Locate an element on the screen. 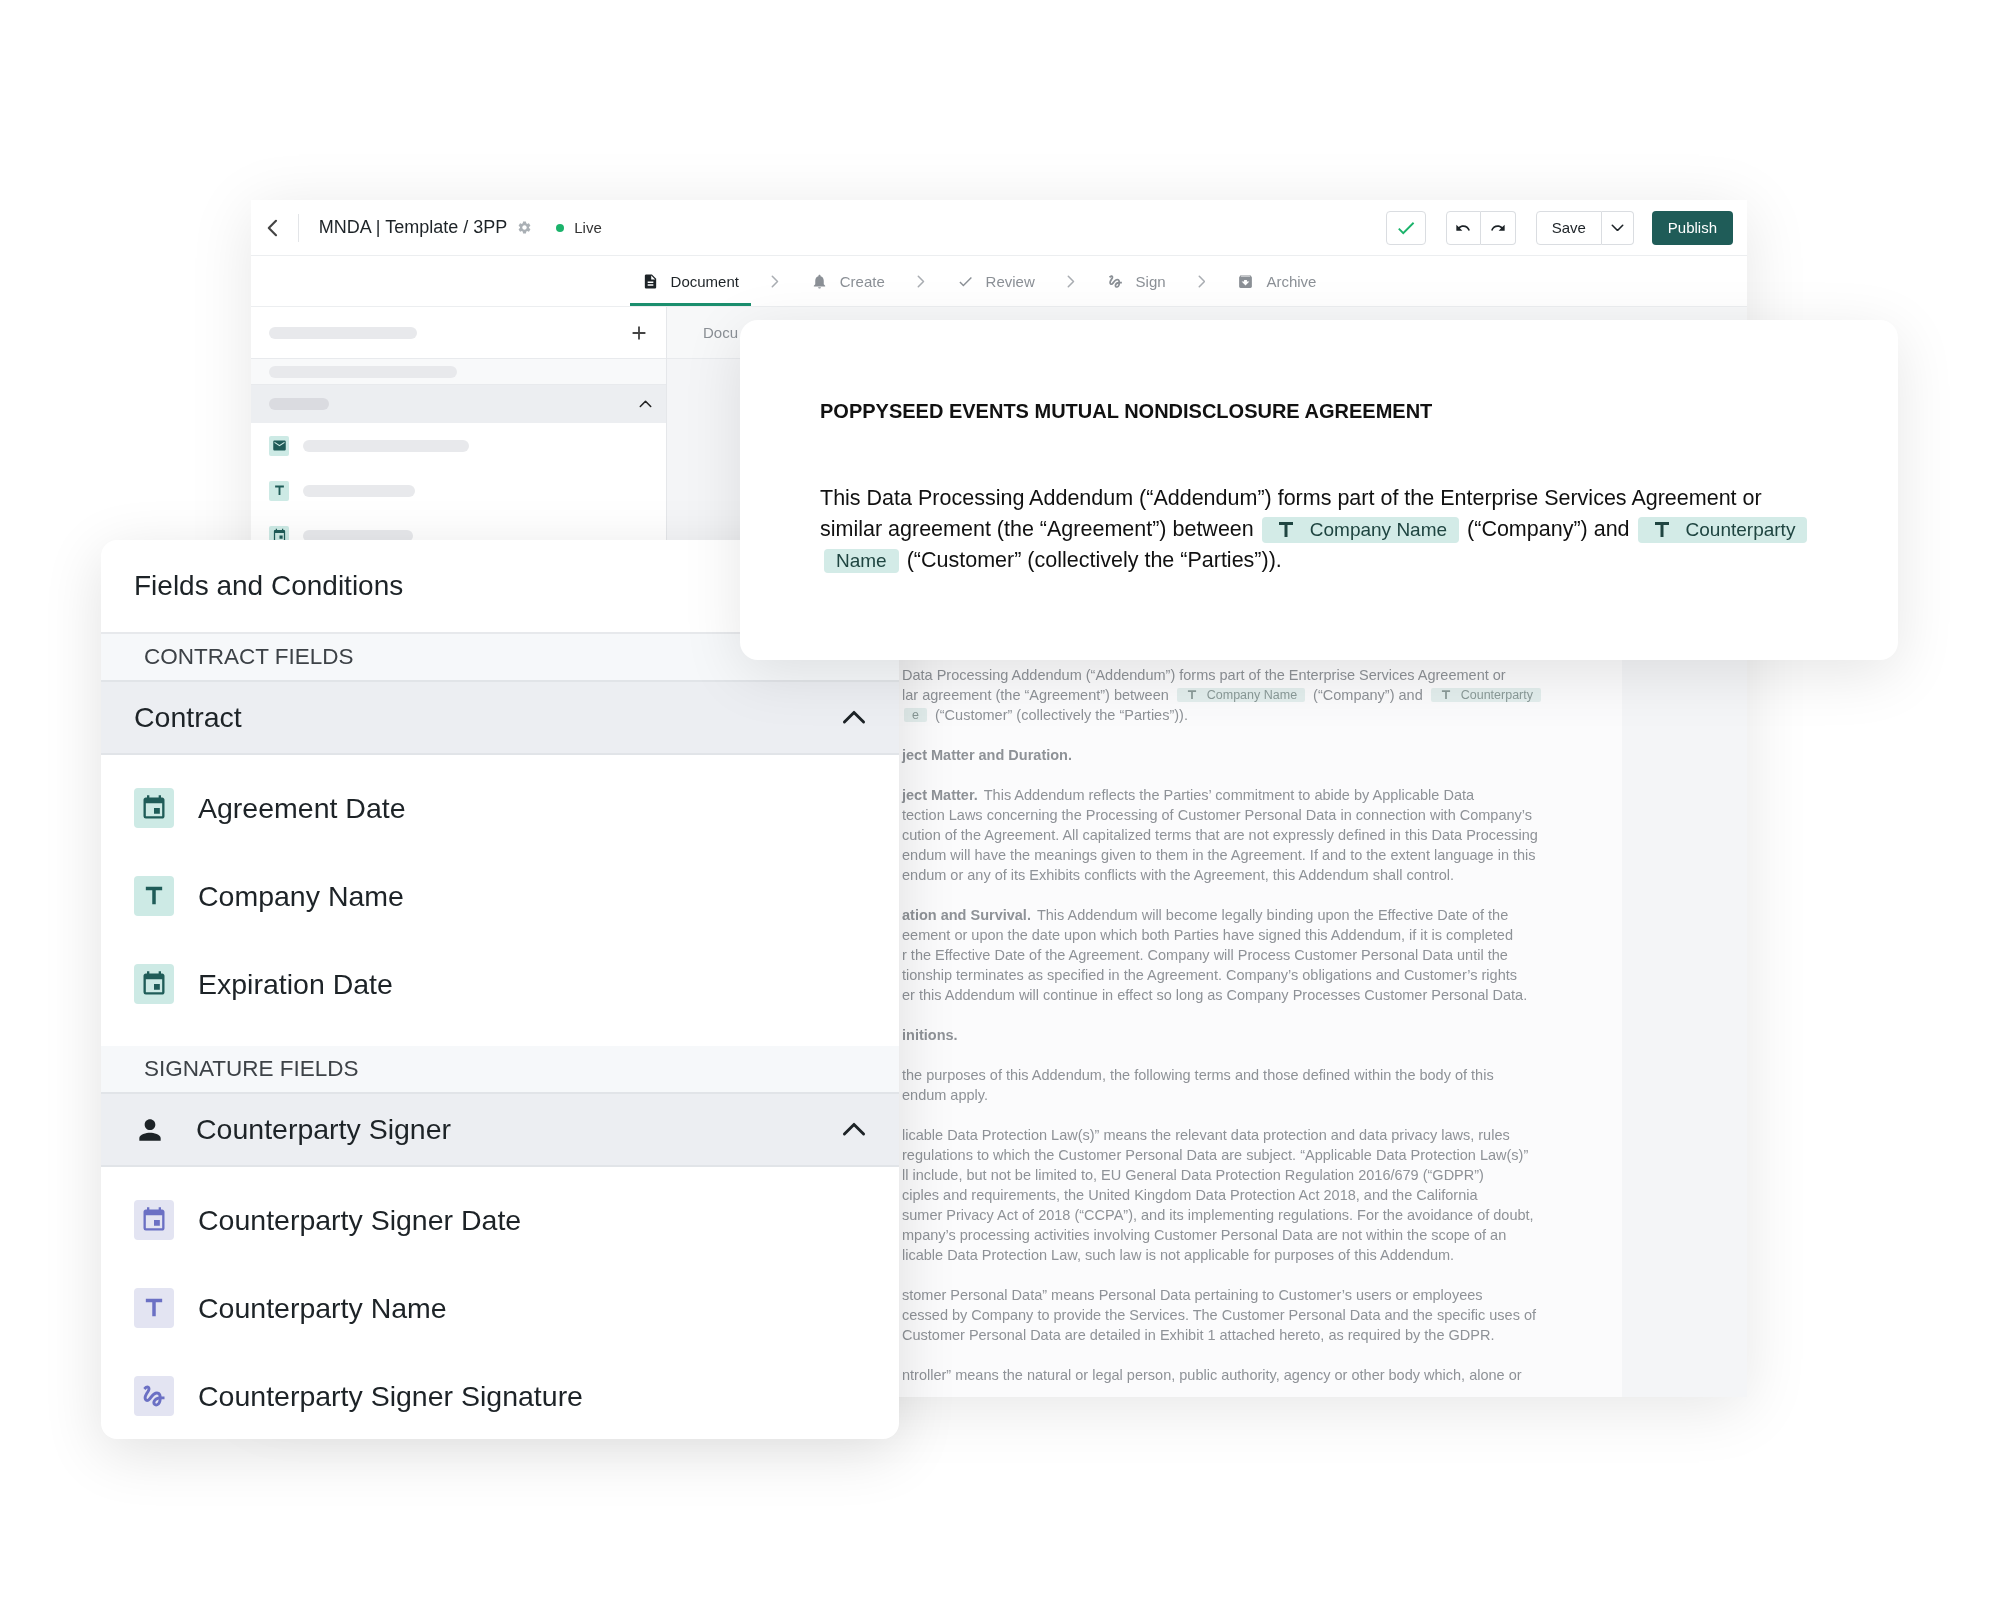 Image resolution: width=2000 pixels, height=1600 pixels. field-label: Expiration Date is located at coordinates (295, 984).